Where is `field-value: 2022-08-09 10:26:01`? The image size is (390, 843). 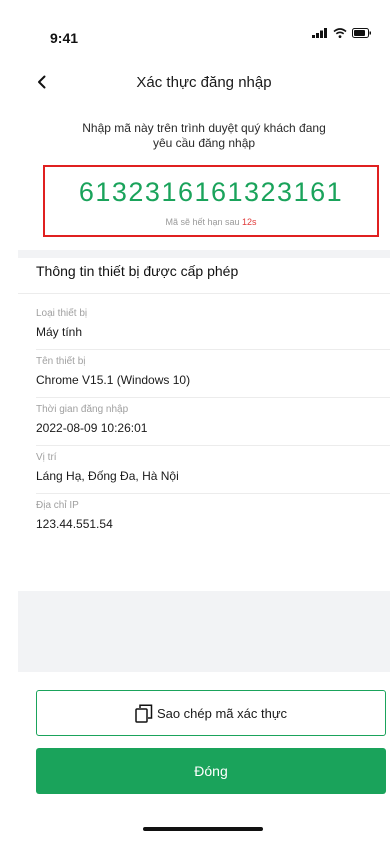 field-value: 2022-08-09 10:26:01 is located at coordinates (92, 428).